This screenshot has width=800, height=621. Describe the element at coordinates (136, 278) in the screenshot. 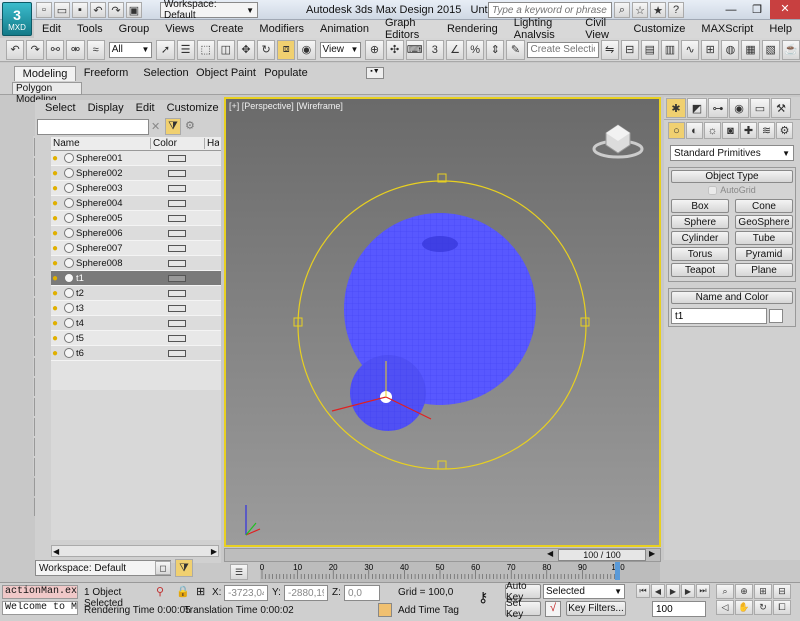

I see `table-row: ● t1` at that location.